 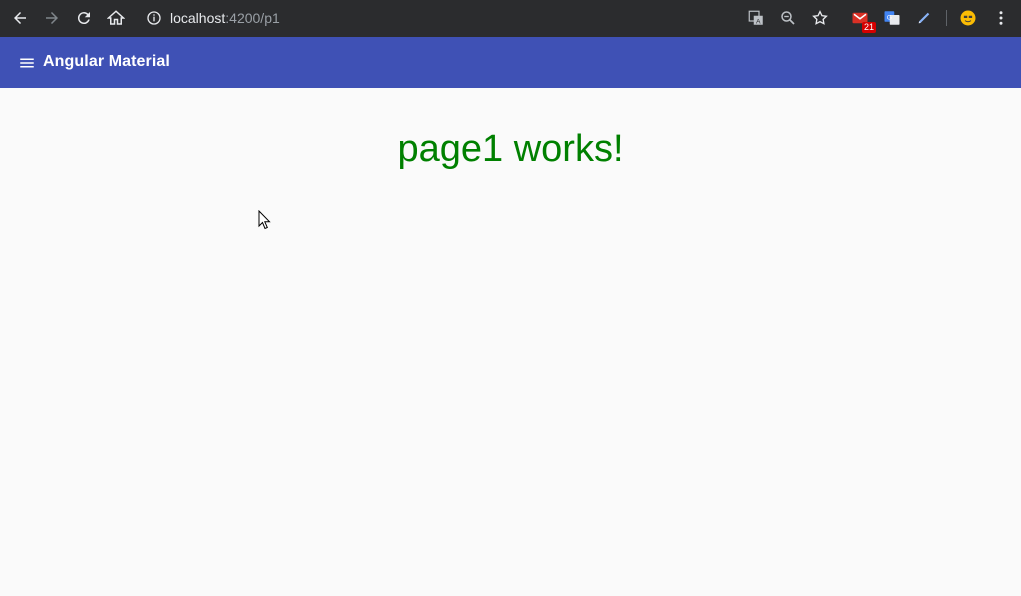 I want to click on url-path: :4200/p1, so click(x=252, y=18).